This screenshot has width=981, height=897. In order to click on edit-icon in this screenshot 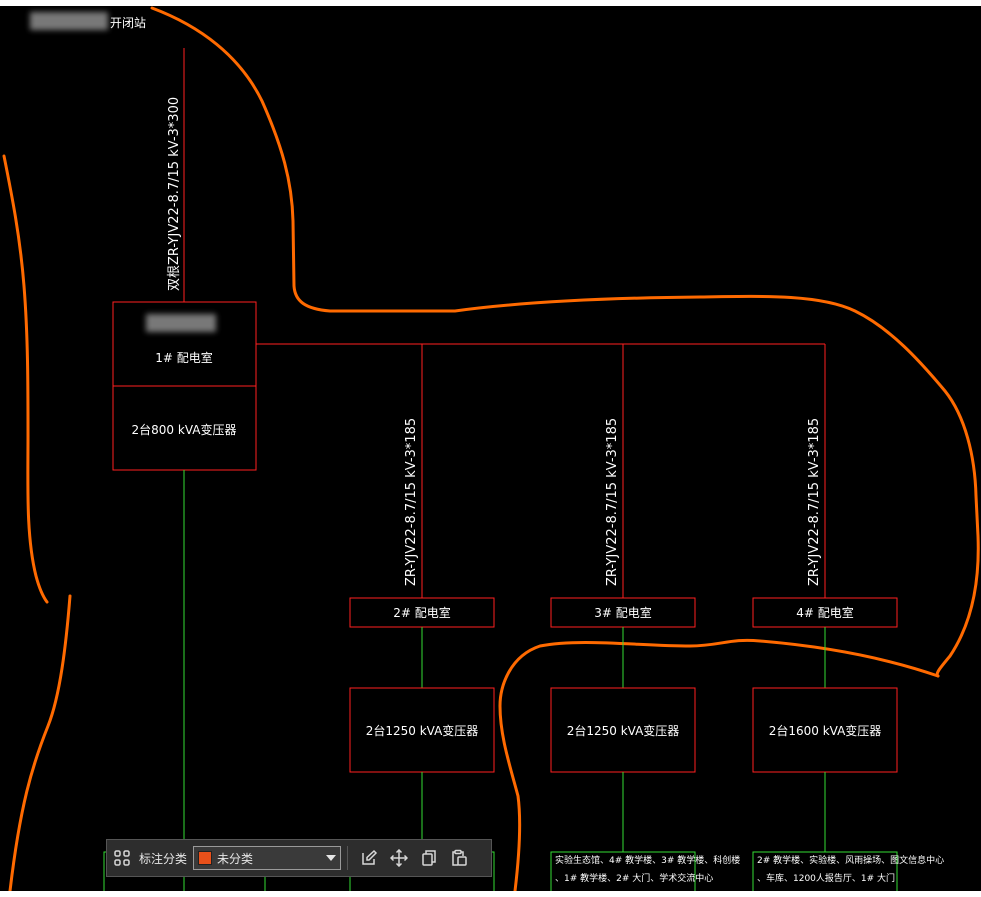, I will do `click(369, 858)`.